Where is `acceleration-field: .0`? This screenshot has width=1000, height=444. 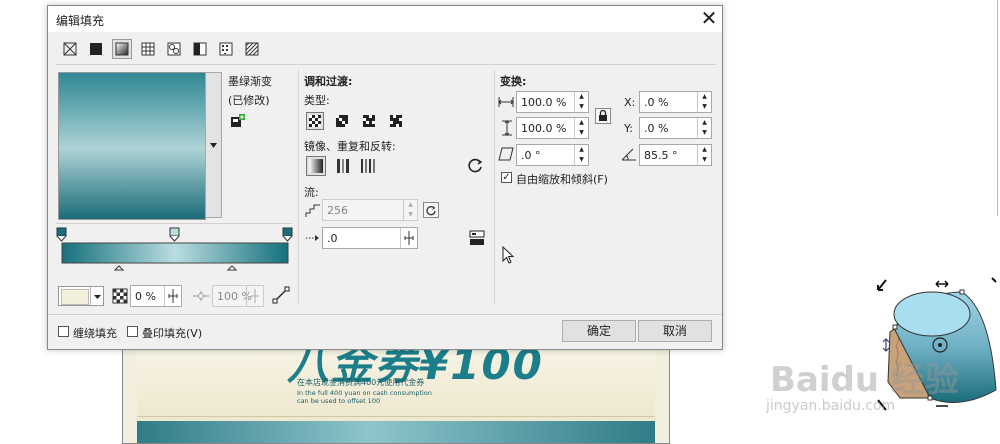
acceleration-field: .0 is located at coordinates (370, 238).